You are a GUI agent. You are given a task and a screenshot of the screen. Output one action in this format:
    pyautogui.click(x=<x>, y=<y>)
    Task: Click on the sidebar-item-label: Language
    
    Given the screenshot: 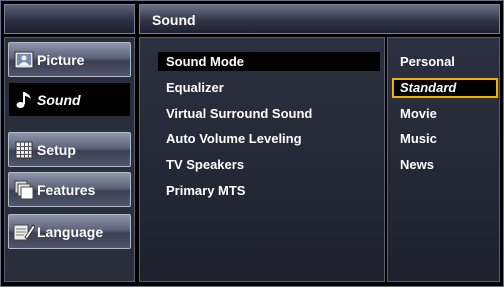 What is the action you would take?
    pyautogui.click(x=70, y=231)
    